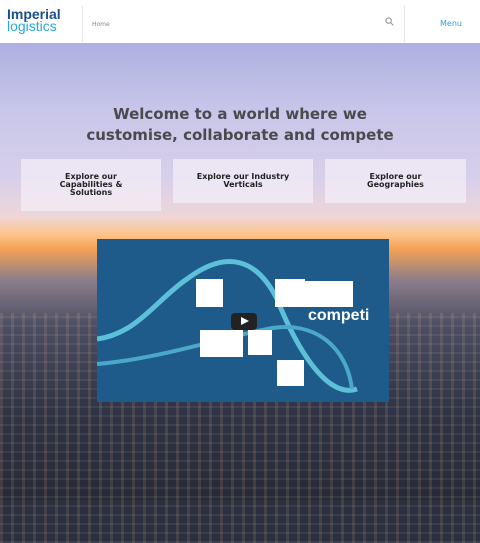 The image size is (480, 543). What do you see at coordinates (389, 21) in the screenshot?
I see `search-icon` at bounding box center [389, 21].